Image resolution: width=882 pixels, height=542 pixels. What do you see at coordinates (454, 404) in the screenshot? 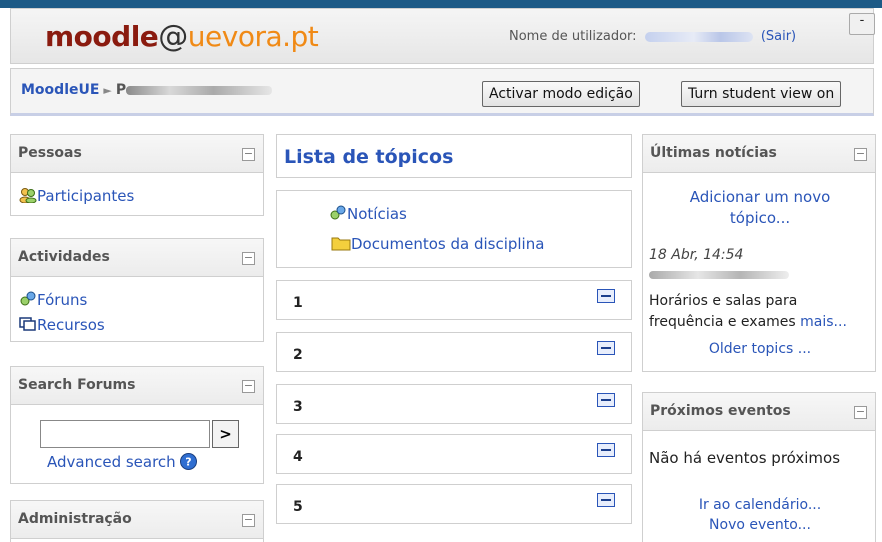
I see `section-3: 3` at bounding box center [454, 404].